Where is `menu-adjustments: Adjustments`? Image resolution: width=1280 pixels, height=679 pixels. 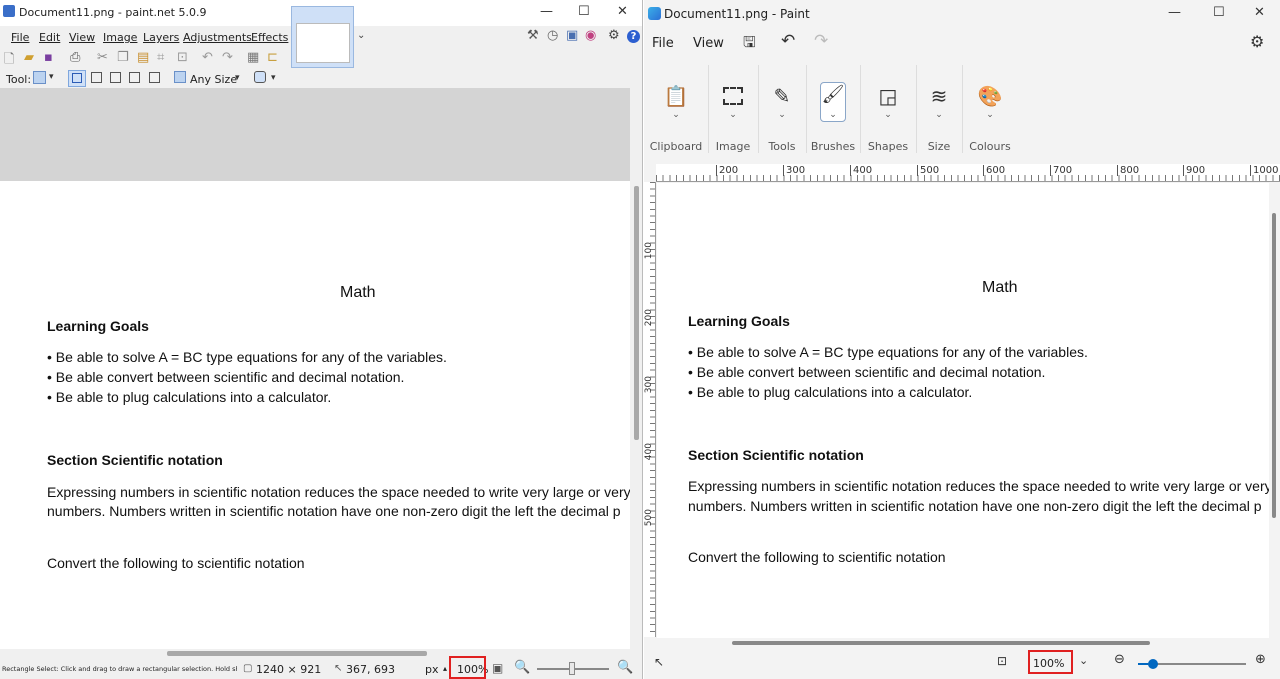
menu-adjustments: Adjustments is located at coordinates (217, 37).